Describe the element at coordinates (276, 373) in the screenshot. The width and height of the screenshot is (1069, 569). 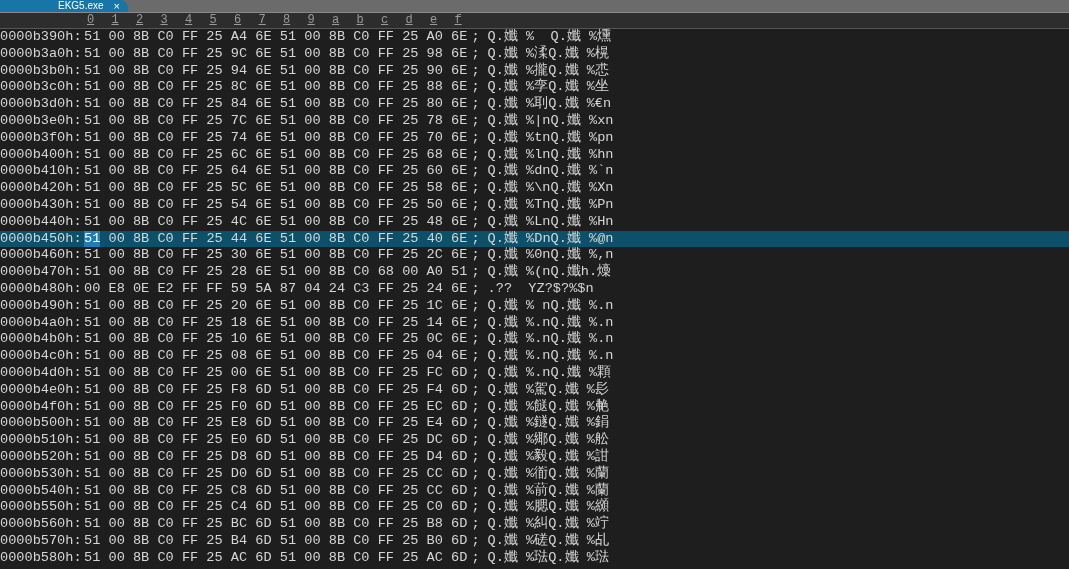
I see `hex-bytes: 51 00 8B C0 FF 25 00 6E 51 00 8B C0 FF 25 FC 6D` at that location.